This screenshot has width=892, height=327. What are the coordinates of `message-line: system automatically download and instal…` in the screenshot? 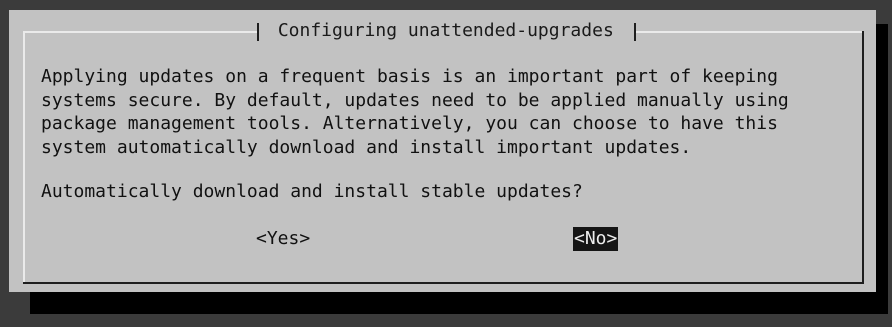 It's located at (366, 147).